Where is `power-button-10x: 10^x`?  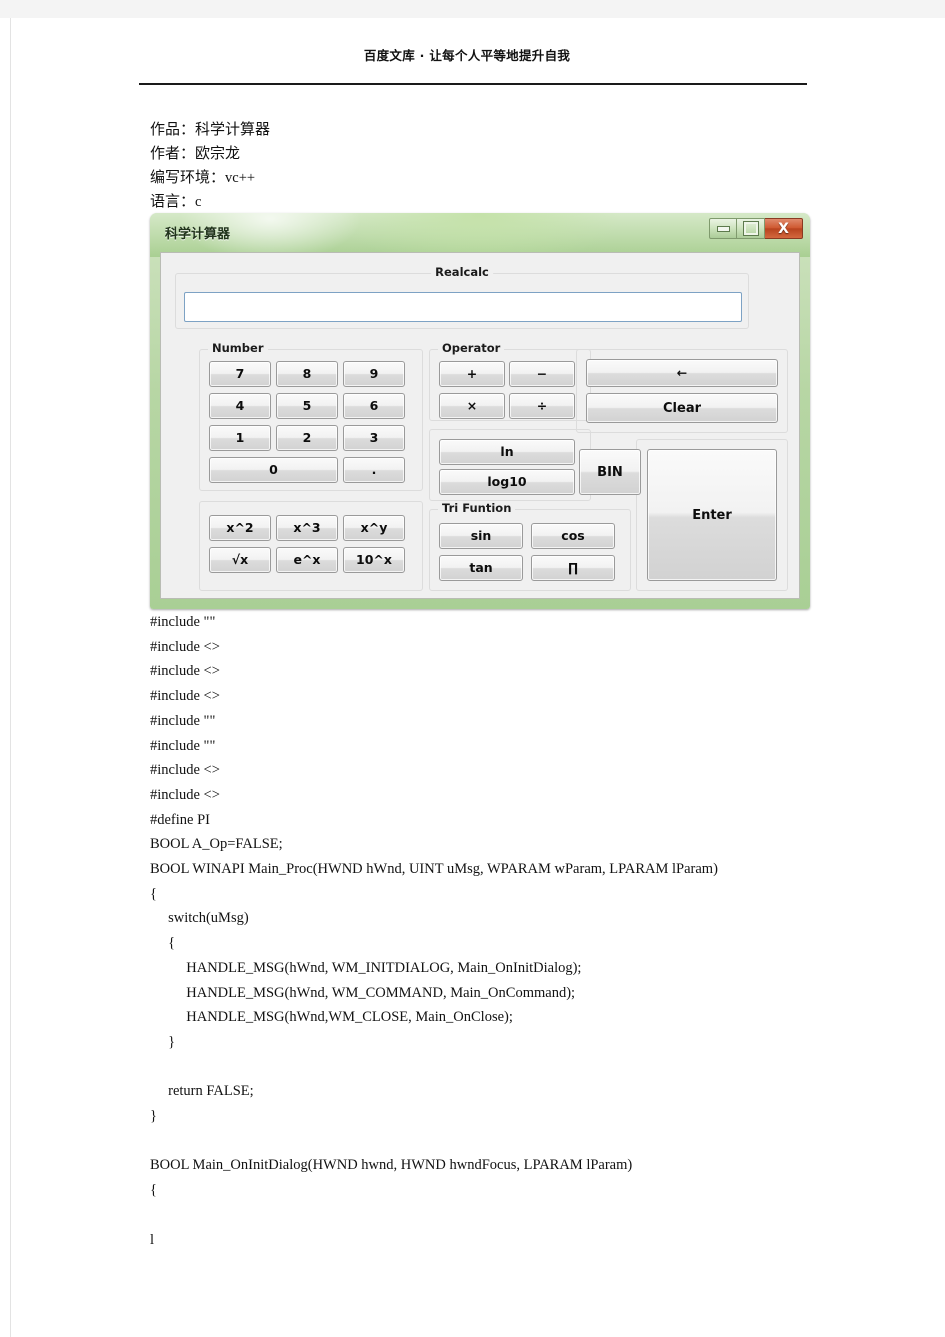
power-button-10x: 10^x is located at coordinates (374, 560).